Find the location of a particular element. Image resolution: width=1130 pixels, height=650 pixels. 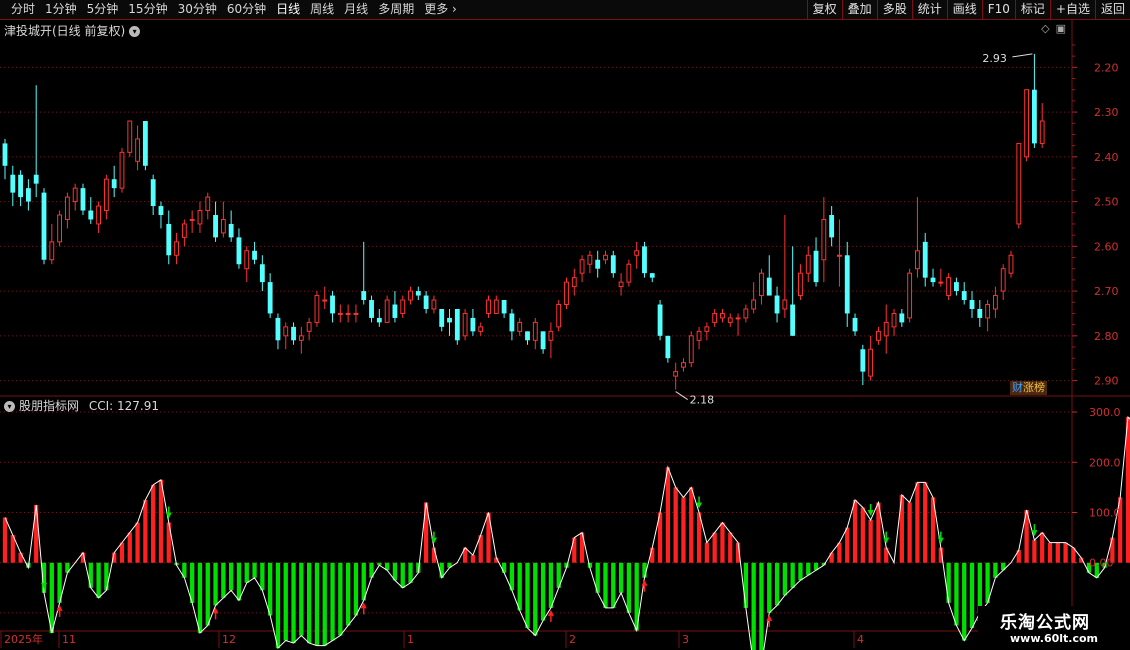

price-tick-label: 2.70 is located at coordinates (1106, 291).